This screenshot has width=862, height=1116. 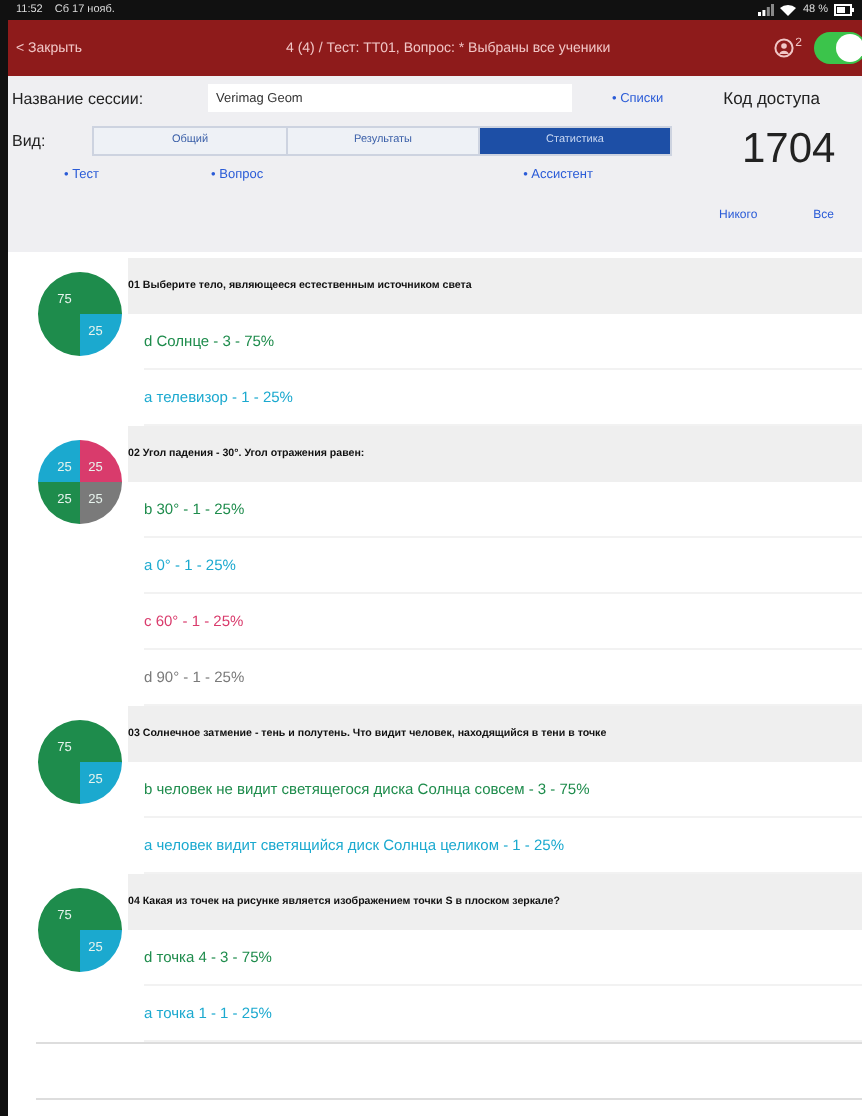 What do you see at coordinates (844, 10) in the screenshot?
I see `battery-icon` at bounding box center [844, 10].